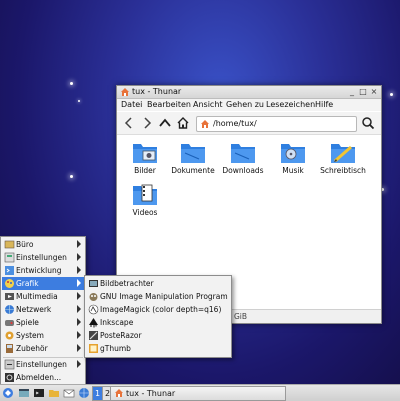 Image resolution: width=400 pixels, height=401 pixels. I want to click on file-label: Schreibtisch, so click(343, 170).